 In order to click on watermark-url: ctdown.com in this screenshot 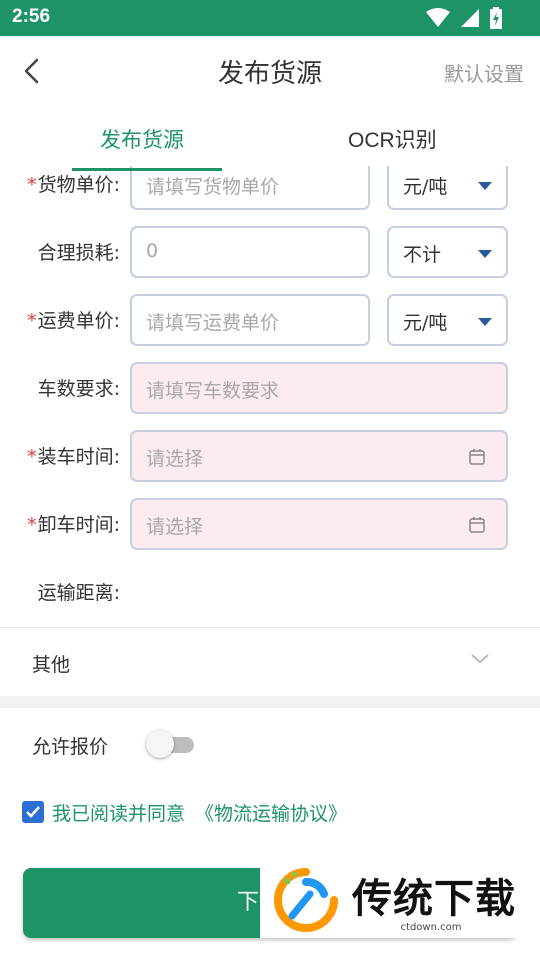, I will do `click(431, 927)`.